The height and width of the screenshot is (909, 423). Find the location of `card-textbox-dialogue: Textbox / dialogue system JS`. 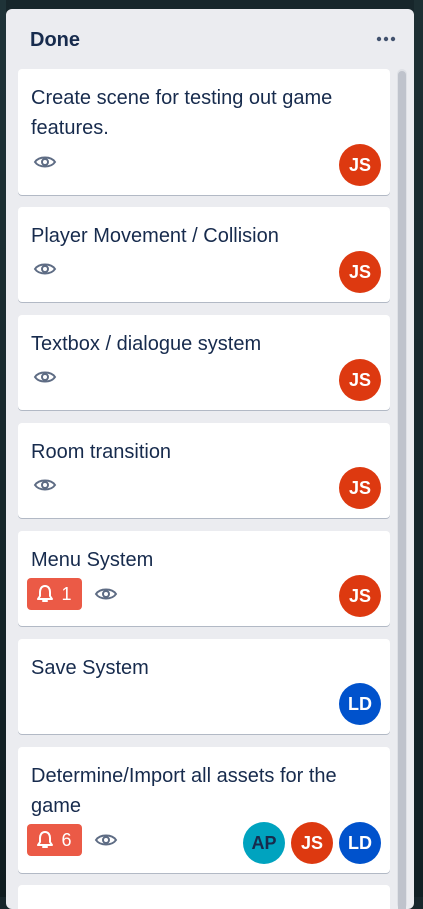

card-textbox-dialogue: Textbox / dialogue system JS is located at coordinates (204, 362).